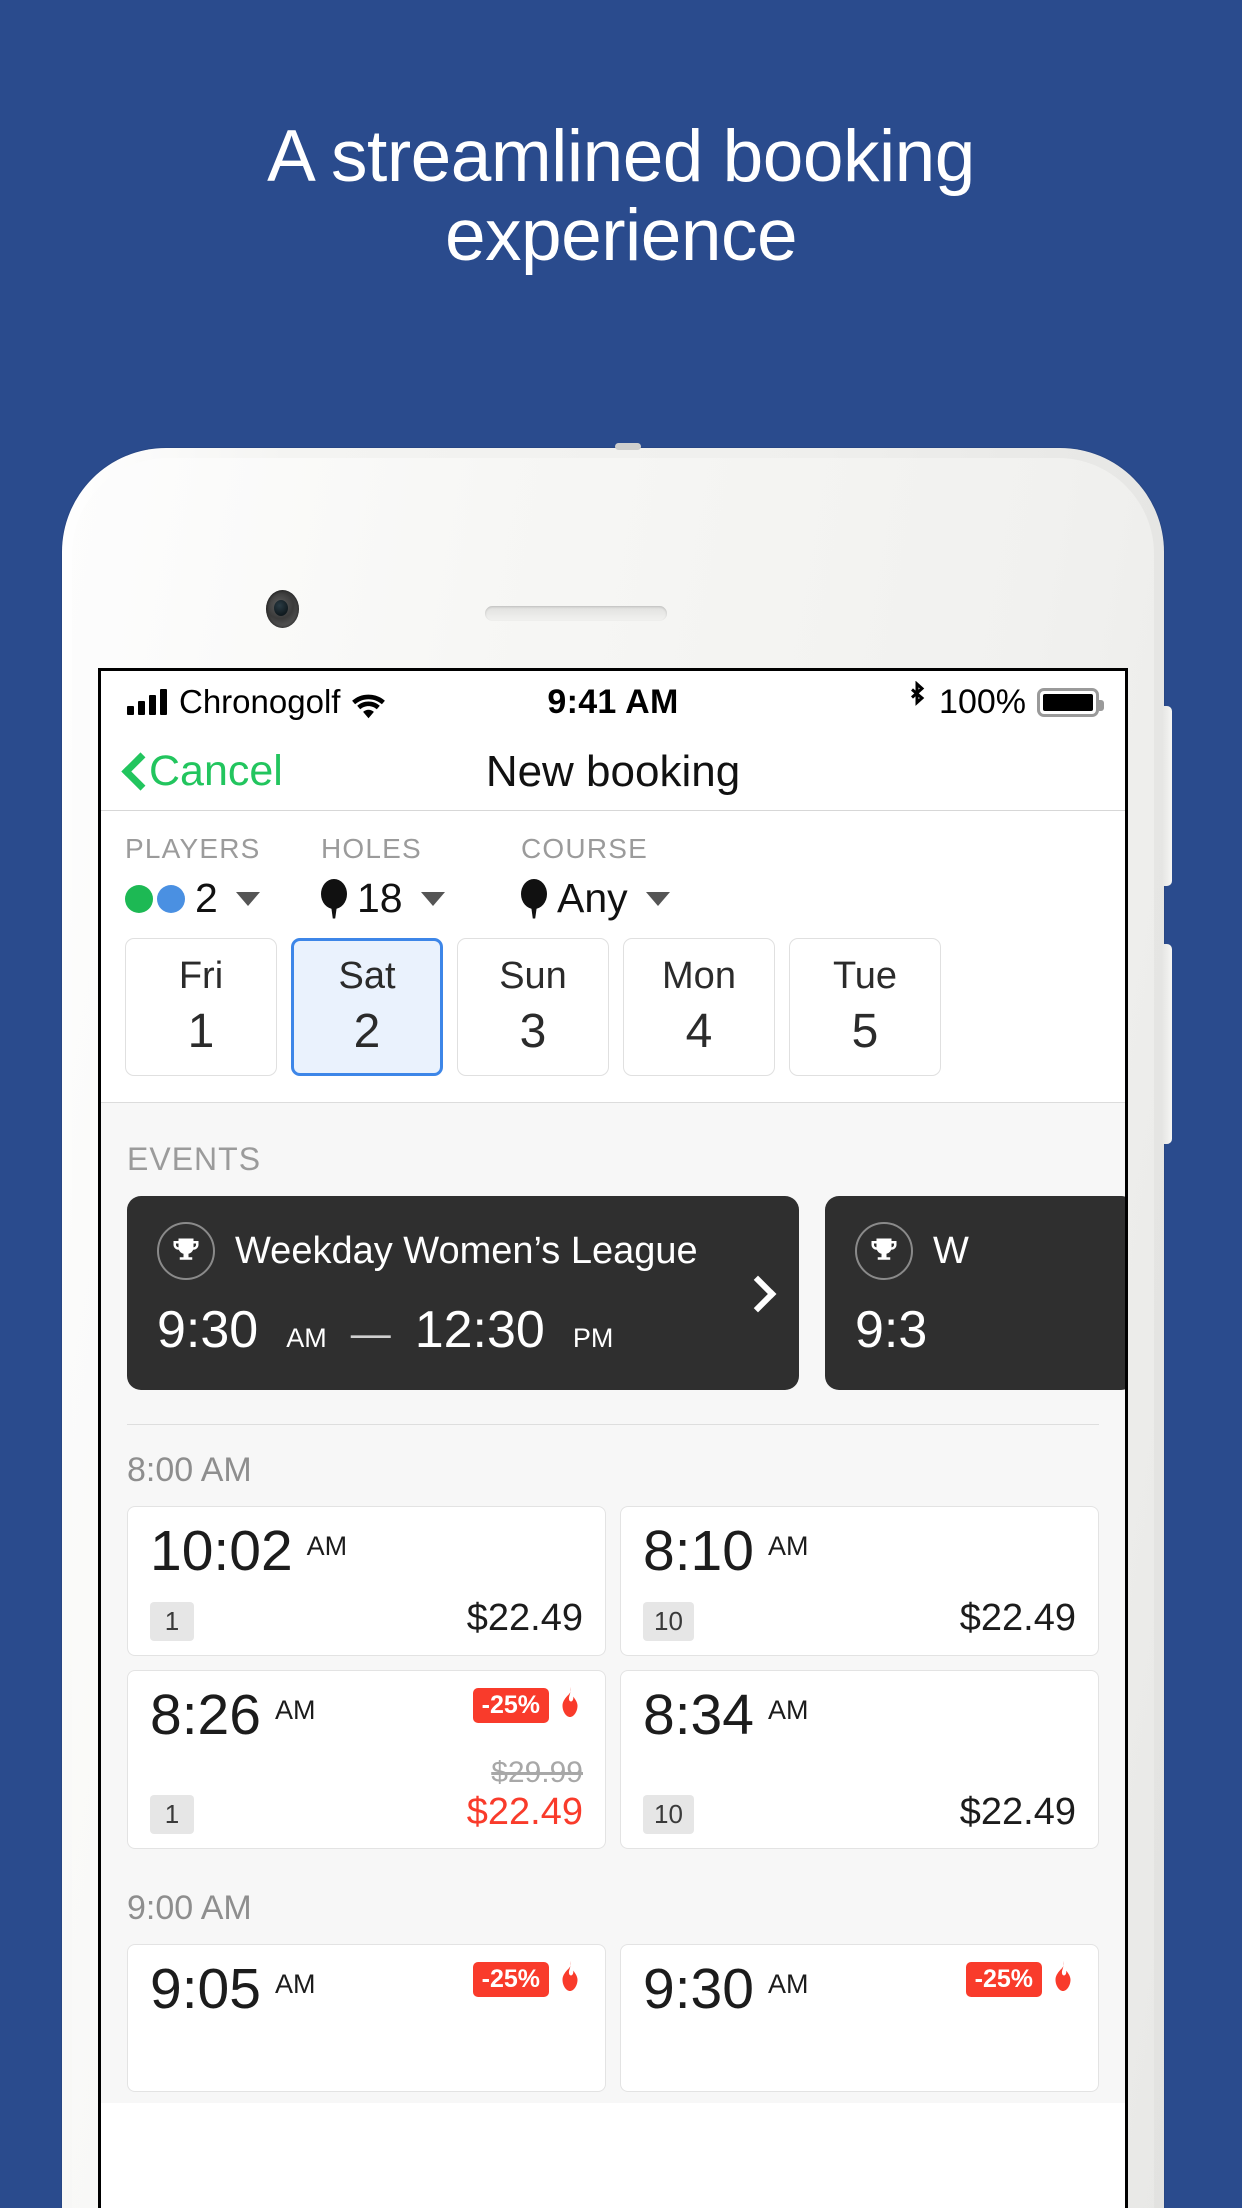 The width and height of the screenshot is (1242, 2208). I want to click on date-weekday: Sat, so click(367, 976).